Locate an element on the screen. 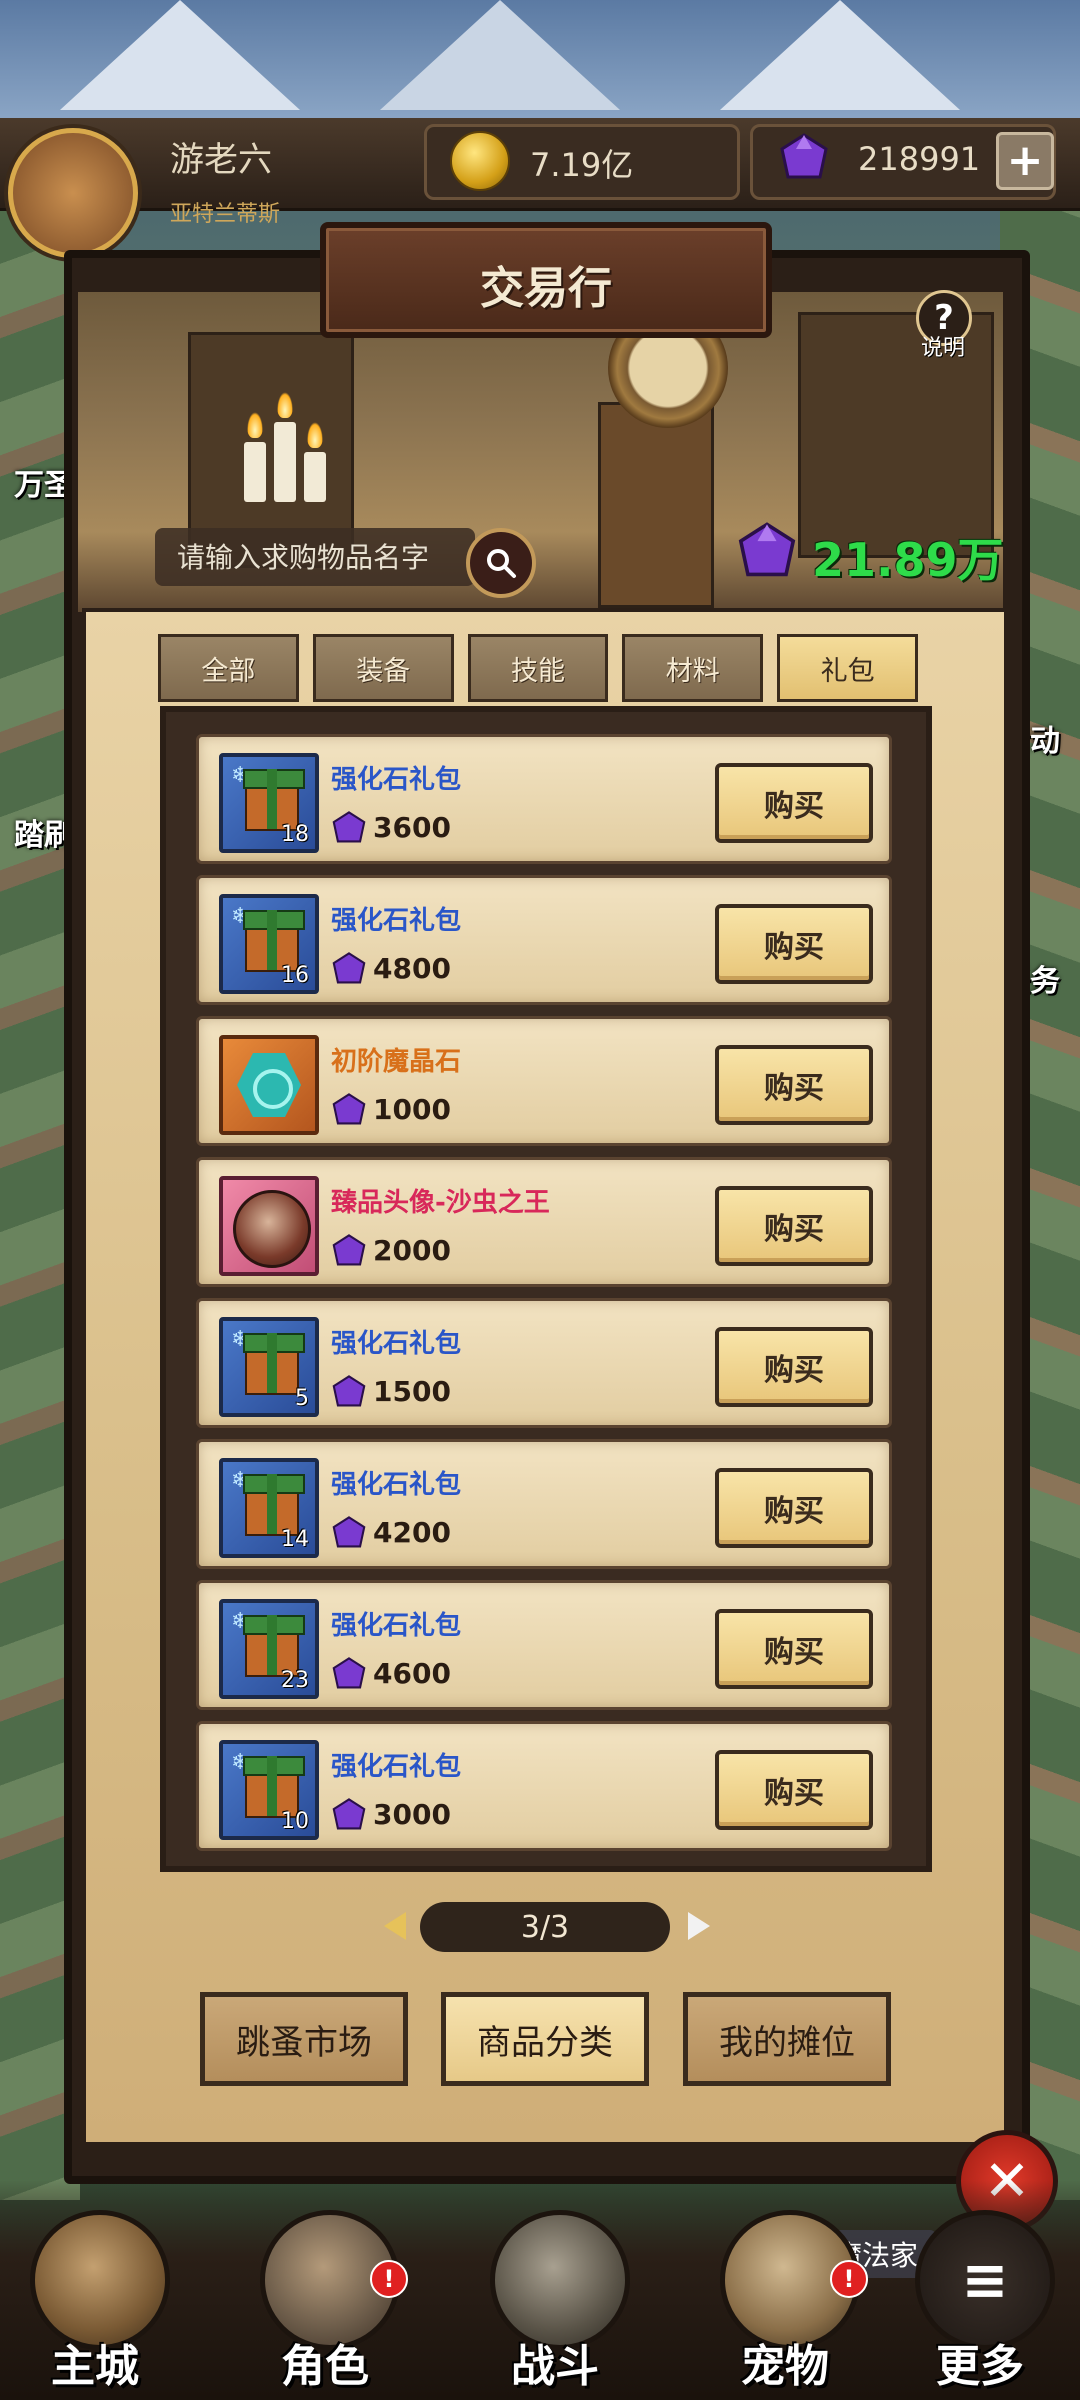  nav-more: ≡ 更多 is located at coordinates (980, 2300).